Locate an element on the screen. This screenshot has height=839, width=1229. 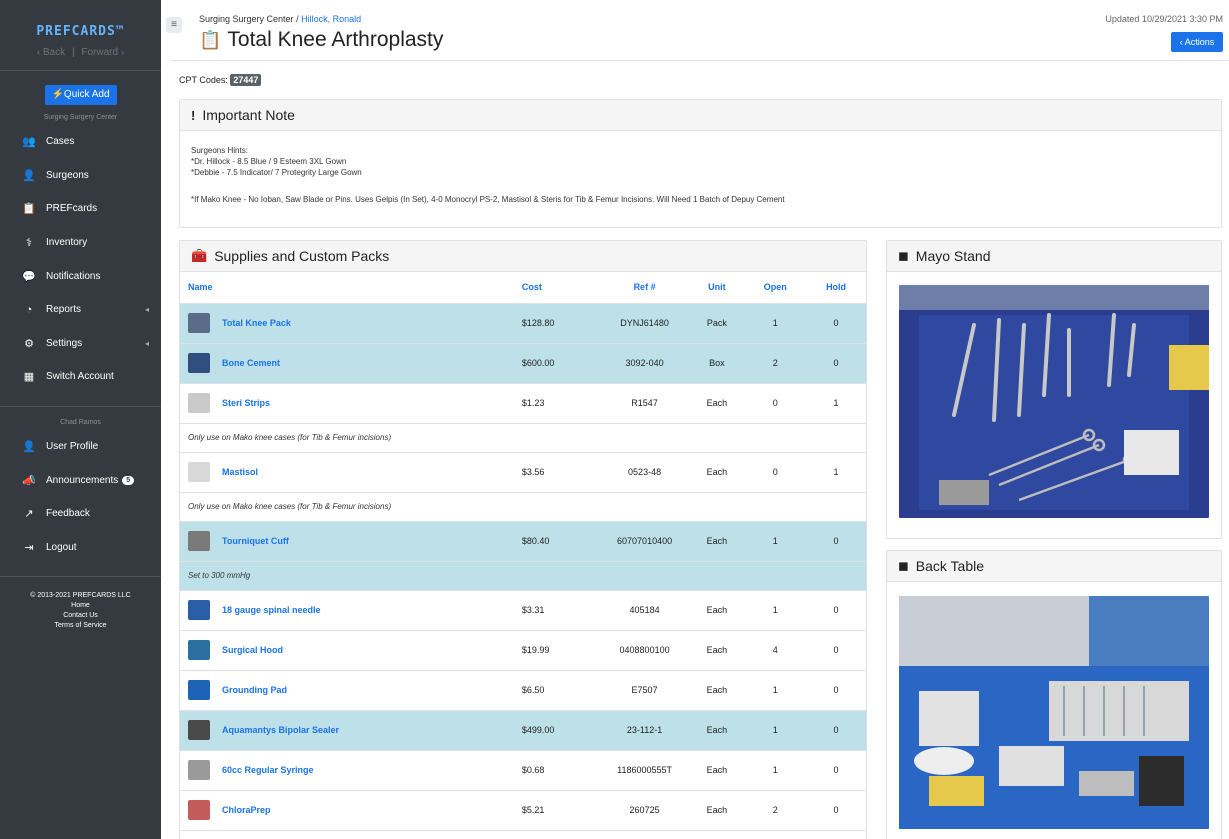
clipboard-icon: 📋 is located at coordinates (29, 209).